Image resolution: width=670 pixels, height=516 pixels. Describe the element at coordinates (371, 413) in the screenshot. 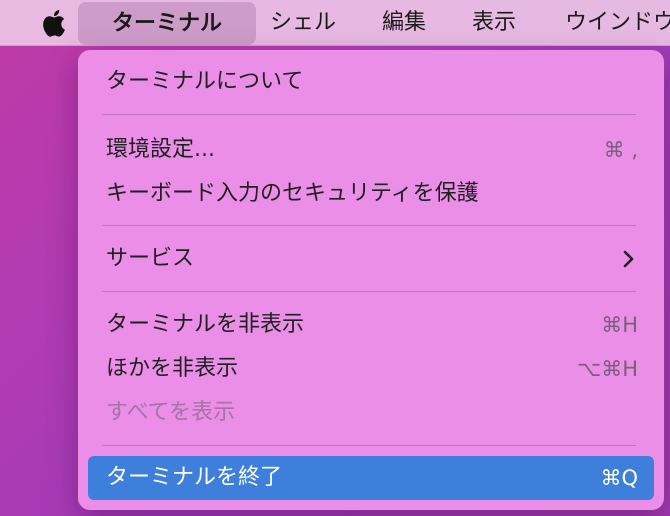

I see `menu-item-show-all: すべてを表示` at that location.